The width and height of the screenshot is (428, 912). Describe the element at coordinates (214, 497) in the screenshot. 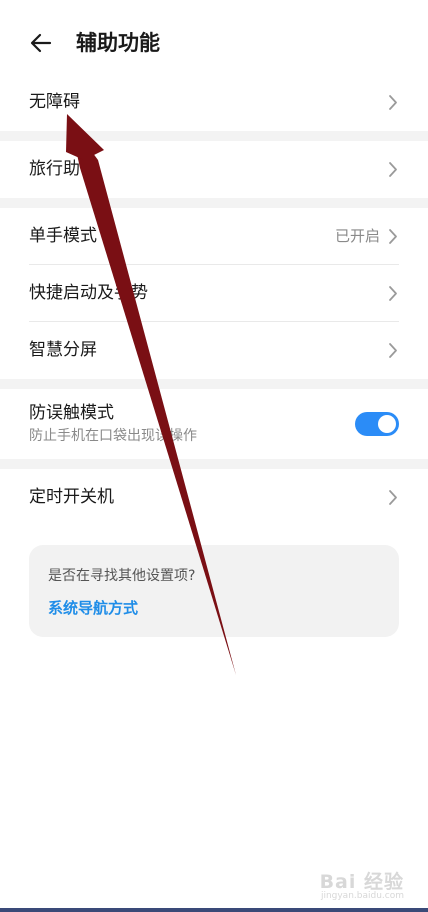

I see `settings-item-scheduled-power: 定时开关机` at that location.